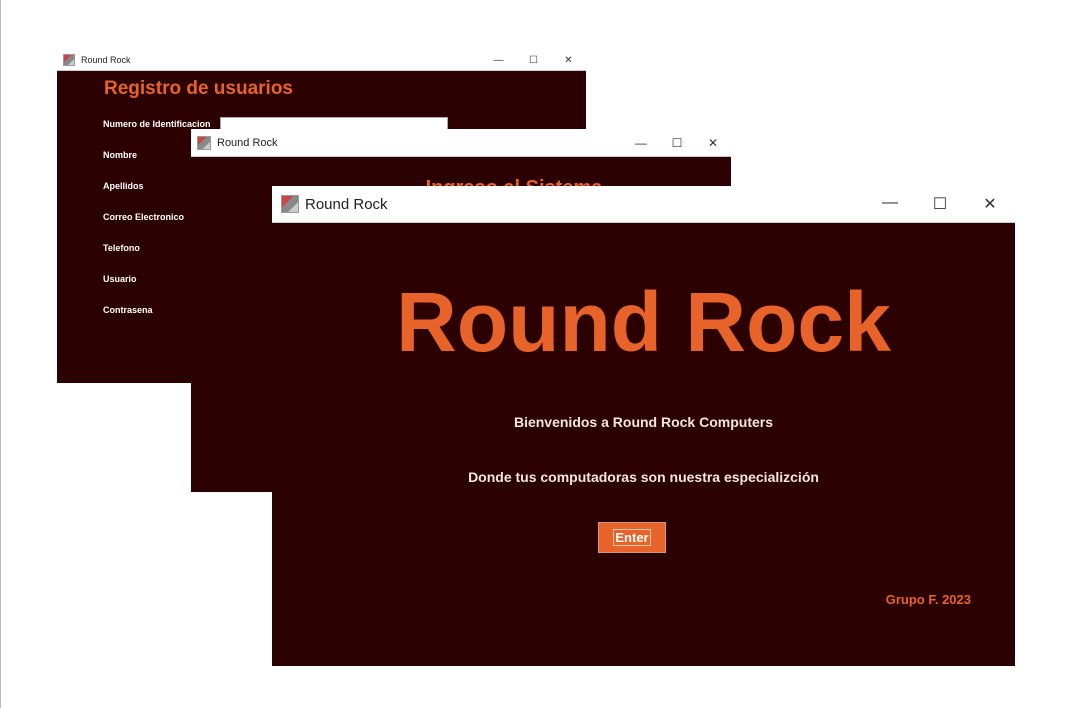 This screenshot has height=708, width=1067. What do you see at coordinates (157, 124) in the screenshot?
I see `field-label-id: Numero de Identificacion` at bounding box center [157, 124].